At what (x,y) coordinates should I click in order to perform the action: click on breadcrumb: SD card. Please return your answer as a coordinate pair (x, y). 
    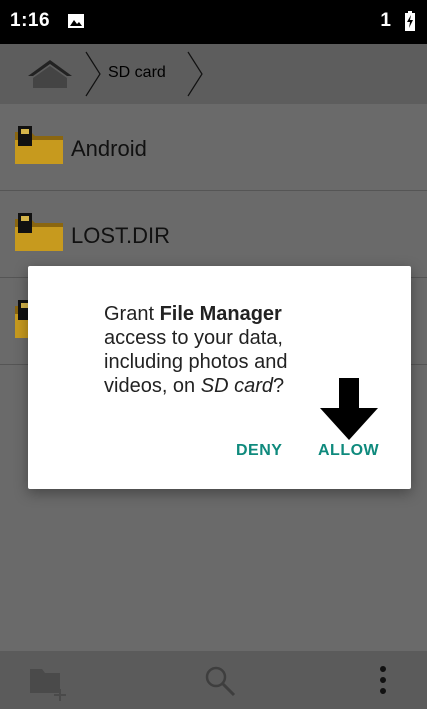
    Looking at the image, I should click on (213, 74).